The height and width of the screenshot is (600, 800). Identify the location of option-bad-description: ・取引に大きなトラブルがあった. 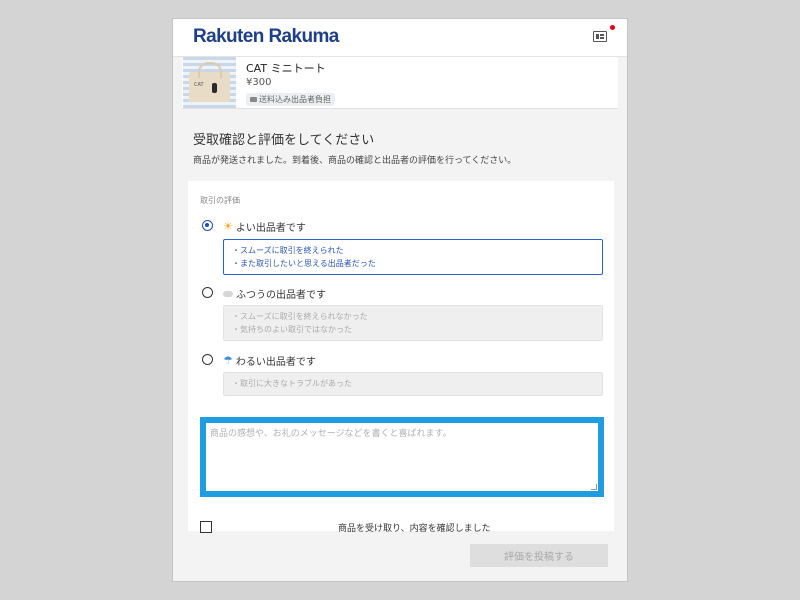
(413, 384).